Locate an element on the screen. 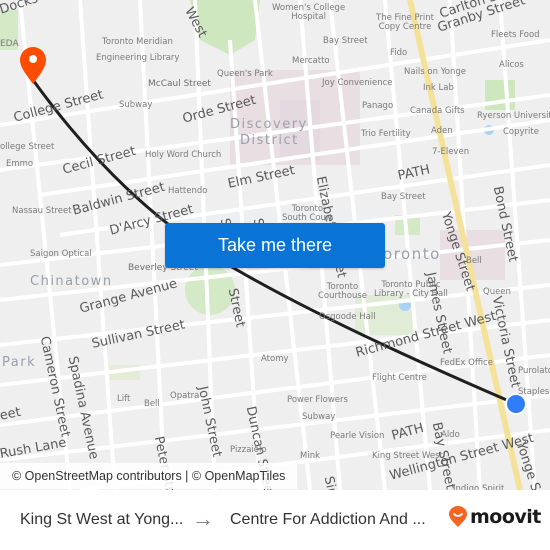 Image resolution: width=550 pixels, height=550 pixels. poi-label: Toronto Public Library - City Hall is located at coordinates (411, 289).